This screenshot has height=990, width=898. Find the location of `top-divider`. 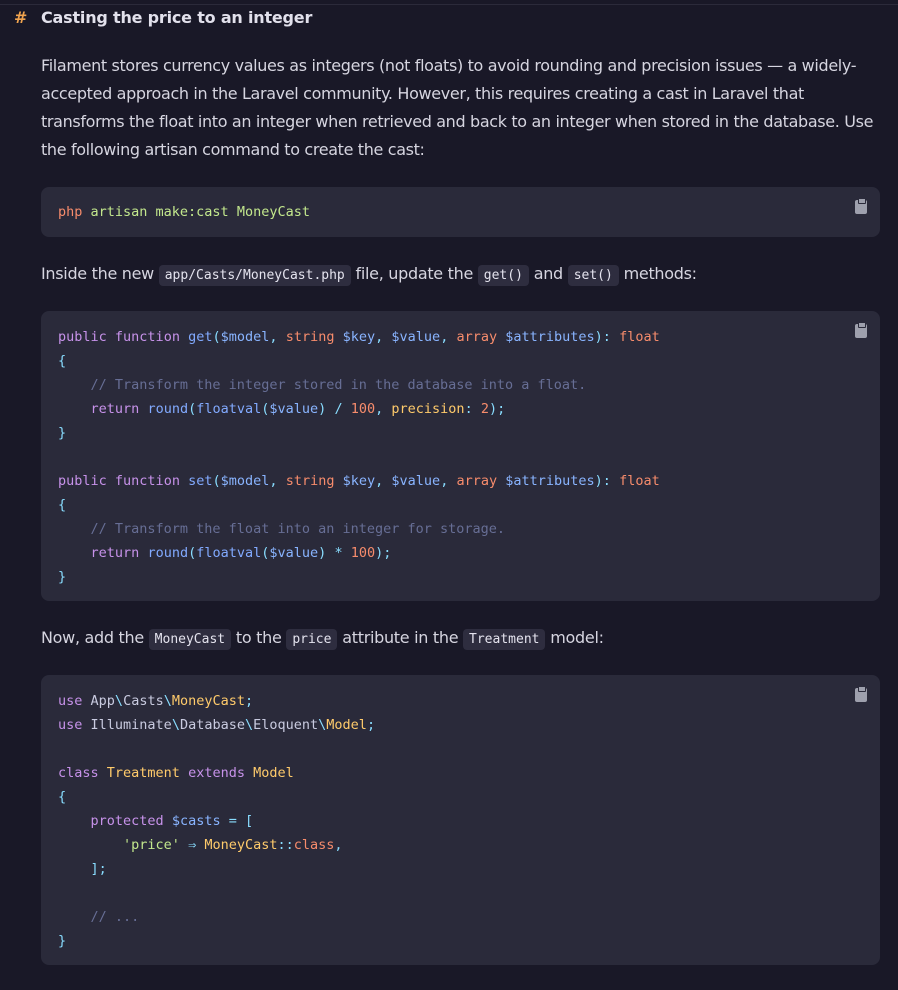

top-divider is located at coordinates (449, 4).